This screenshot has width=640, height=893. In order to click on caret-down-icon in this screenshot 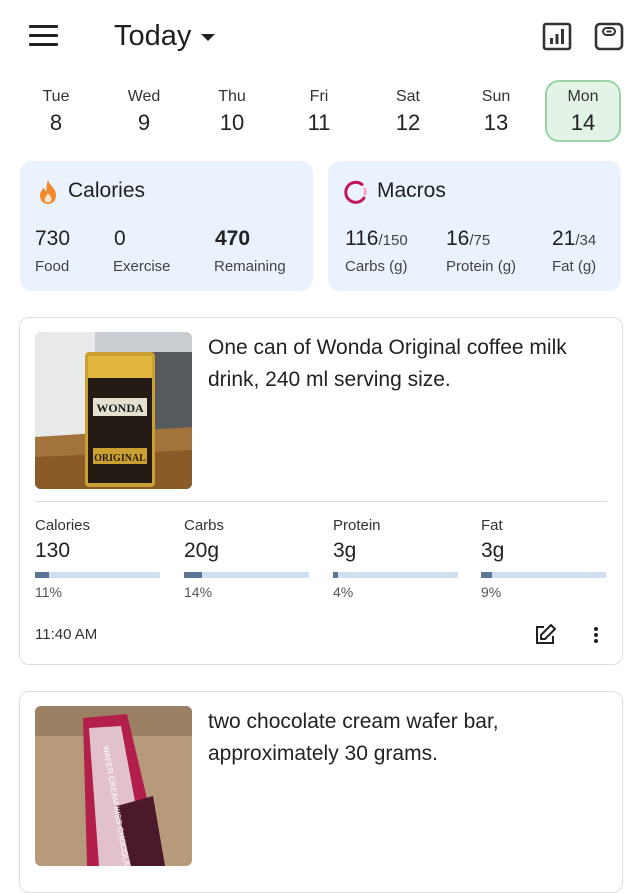, I will do `click(208, 37)`.